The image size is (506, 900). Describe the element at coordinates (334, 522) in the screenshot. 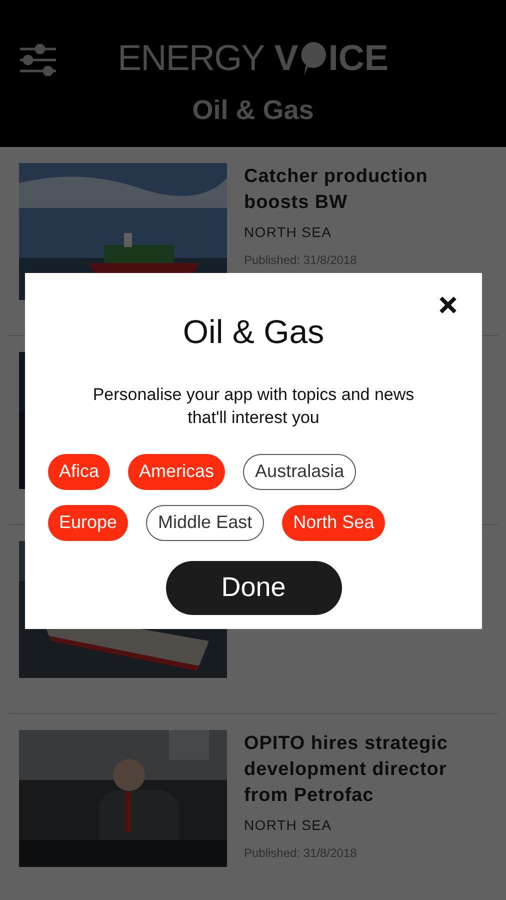

I see `topic-chip: North Sea` at that location.